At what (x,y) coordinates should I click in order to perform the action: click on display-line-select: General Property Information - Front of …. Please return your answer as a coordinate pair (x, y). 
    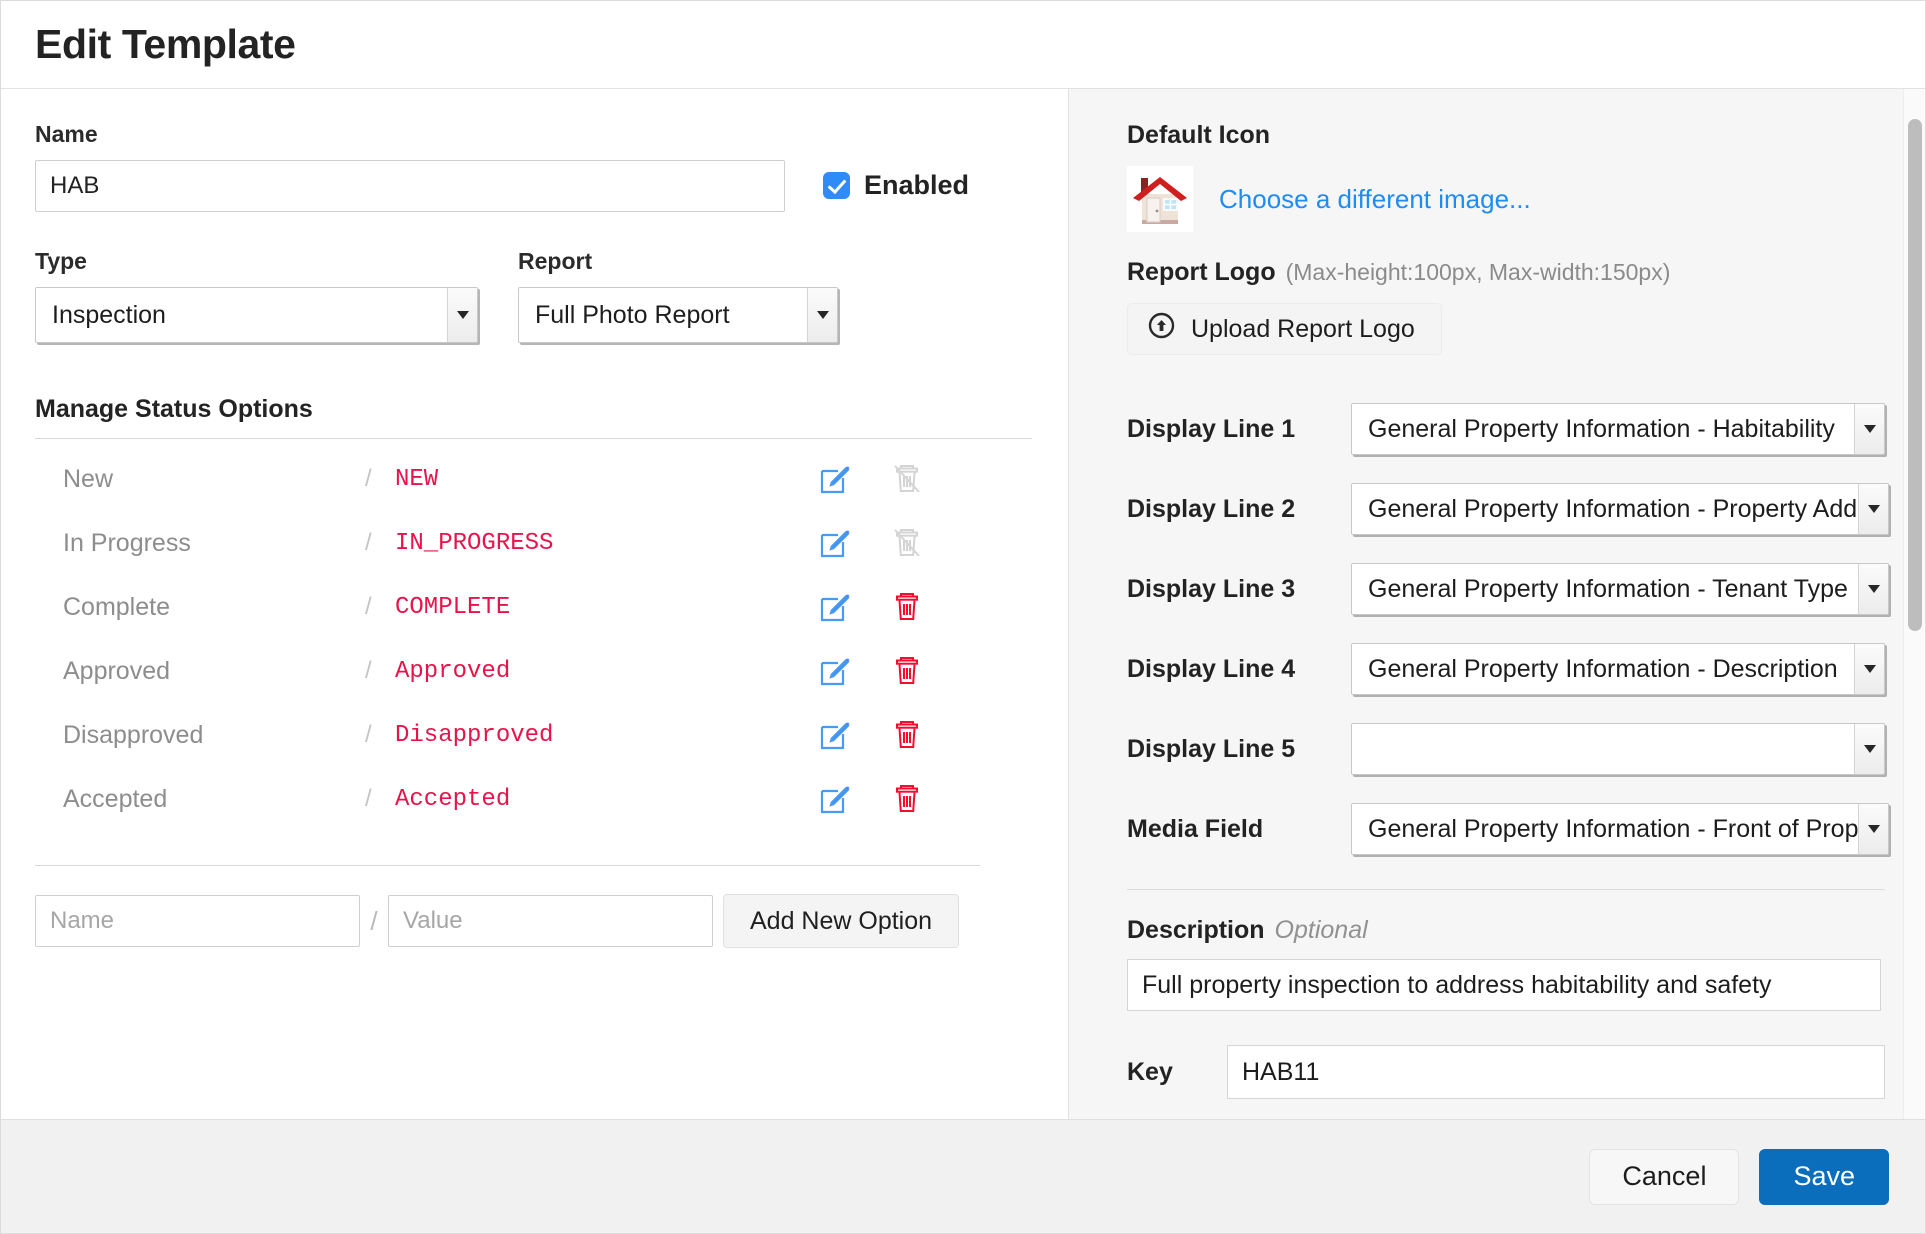
    Looking at the image, I should click on (1620, 829).